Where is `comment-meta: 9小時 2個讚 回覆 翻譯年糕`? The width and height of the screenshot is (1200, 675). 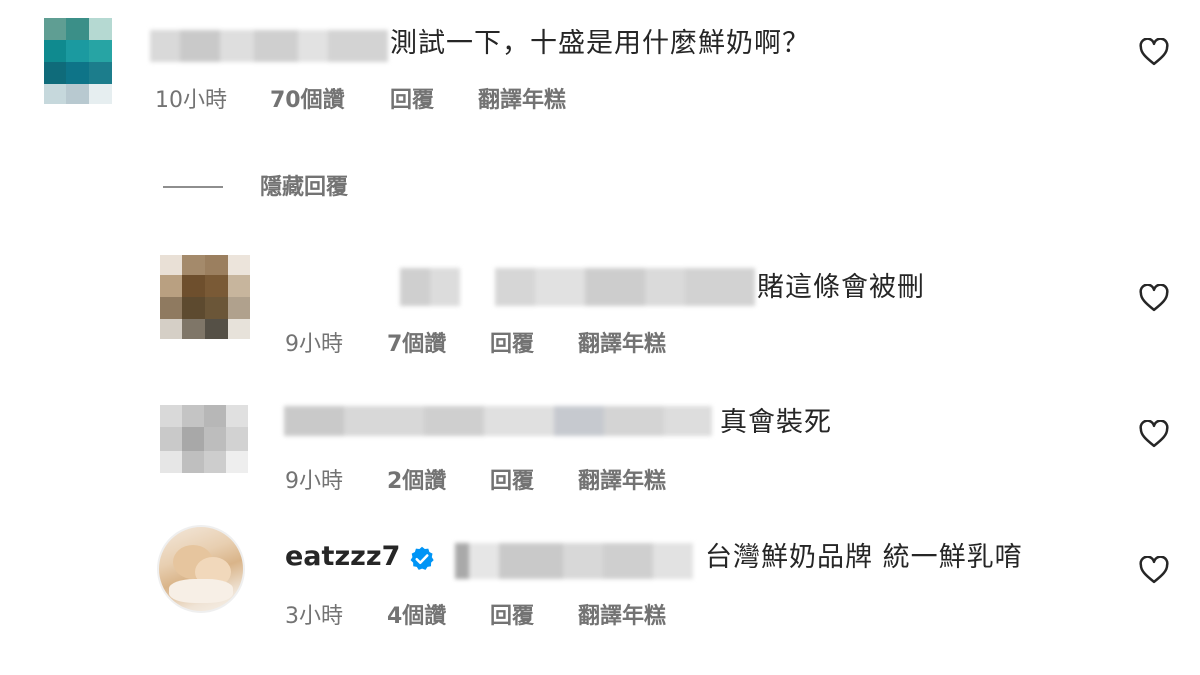
comment-meta: 9小時 2個讚 回覆 翻譯年糕 is located at coordinates (495, 482).